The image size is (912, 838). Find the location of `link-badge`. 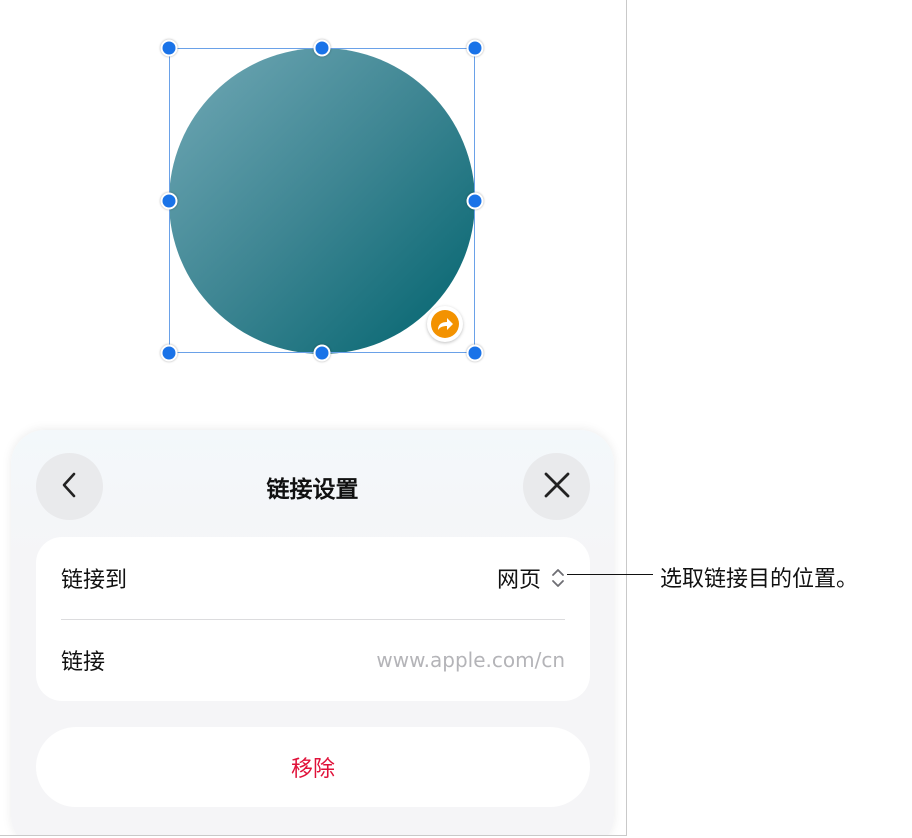

link-badge is located at coordinates (445, 324).